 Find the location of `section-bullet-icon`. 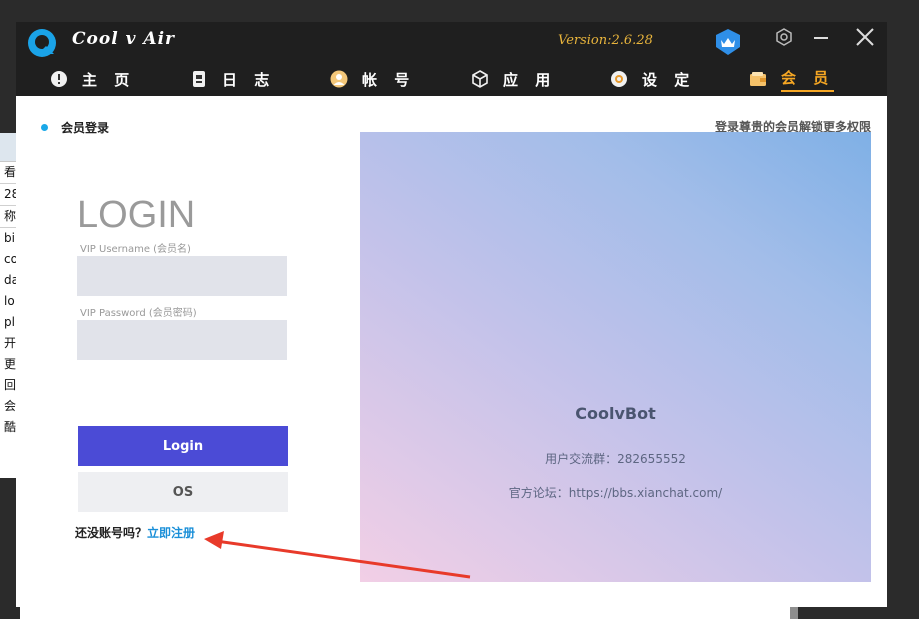

section-bullet-icon is located at coordinates (44, 127).